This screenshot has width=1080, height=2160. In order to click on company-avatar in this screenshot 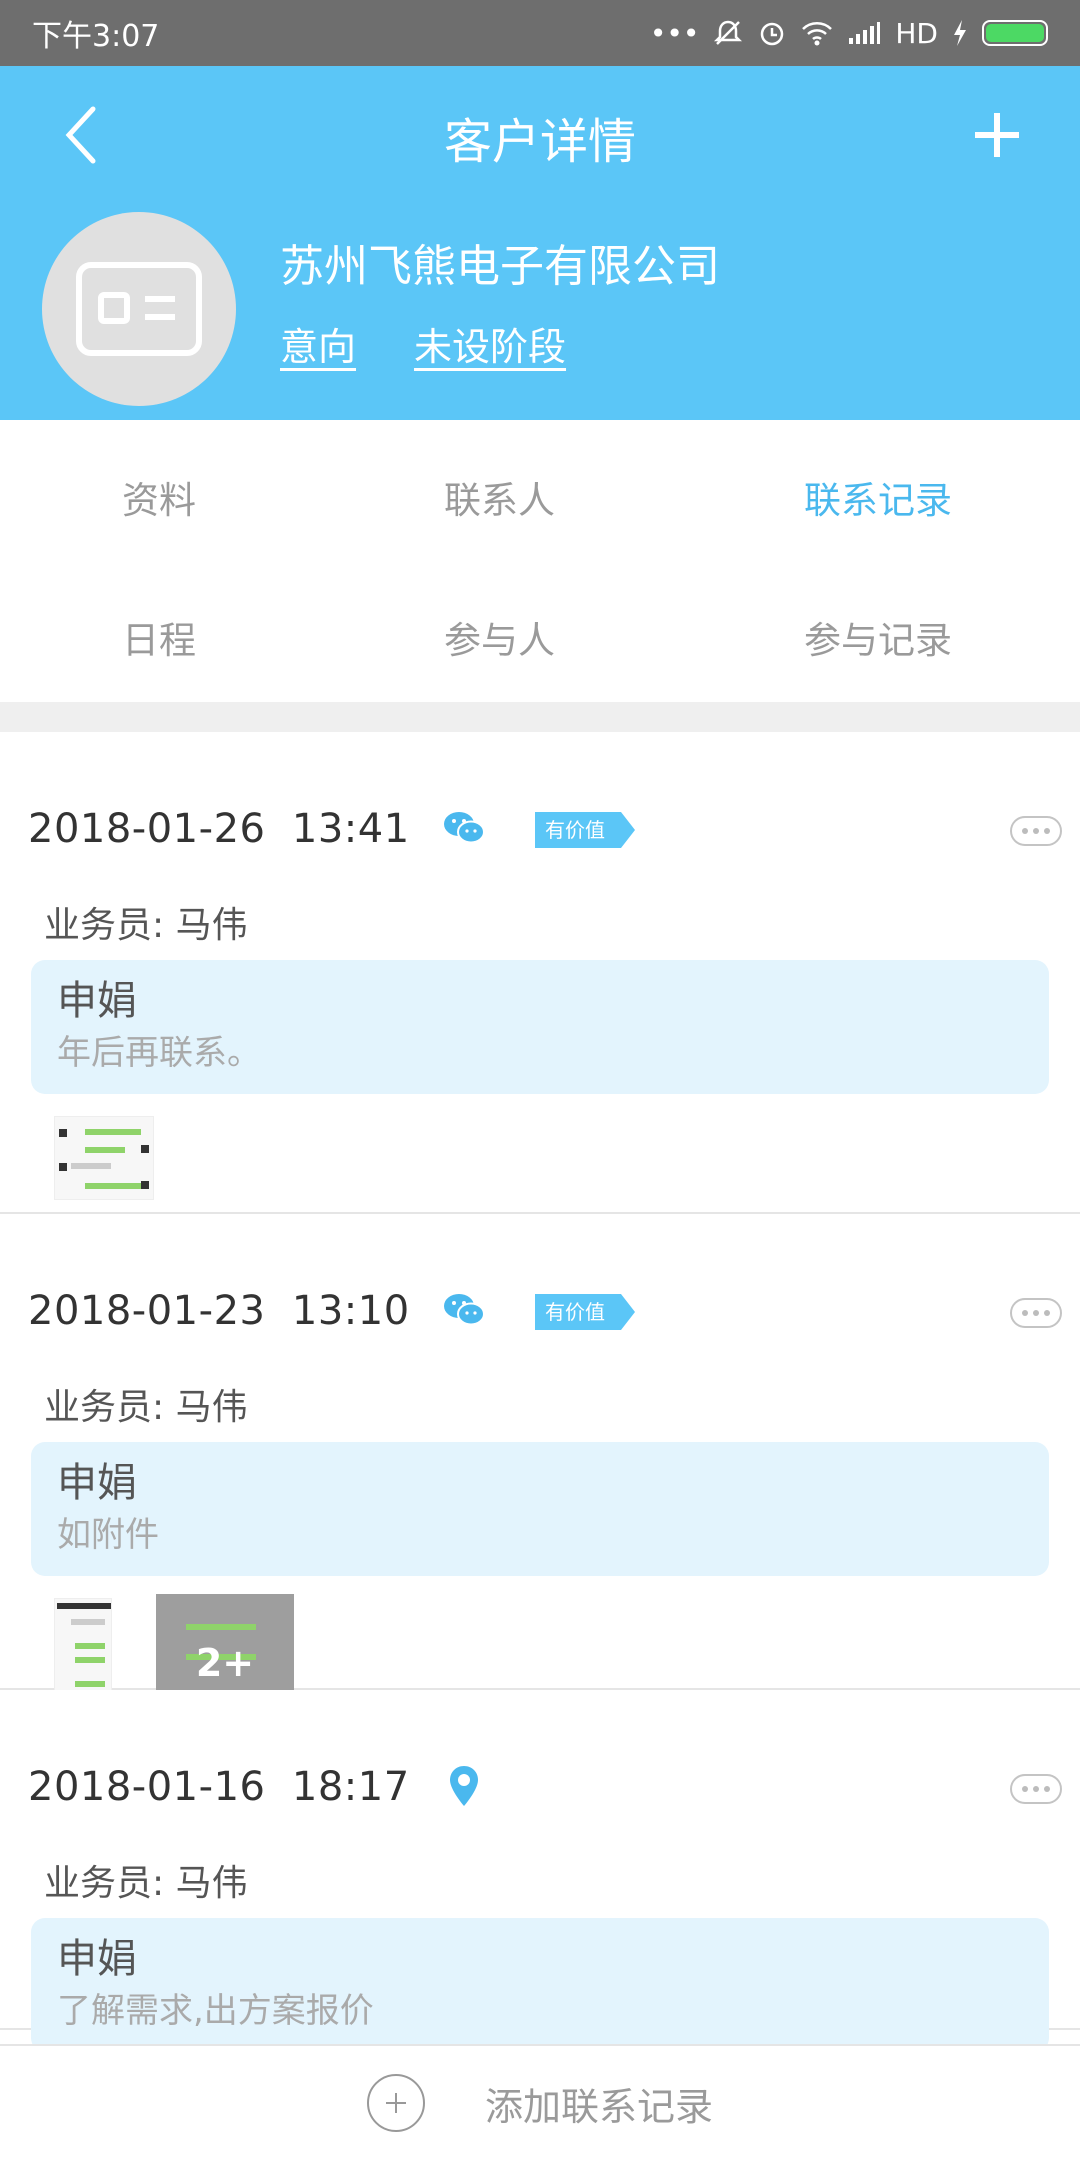, I will do `click(139, 309)`.